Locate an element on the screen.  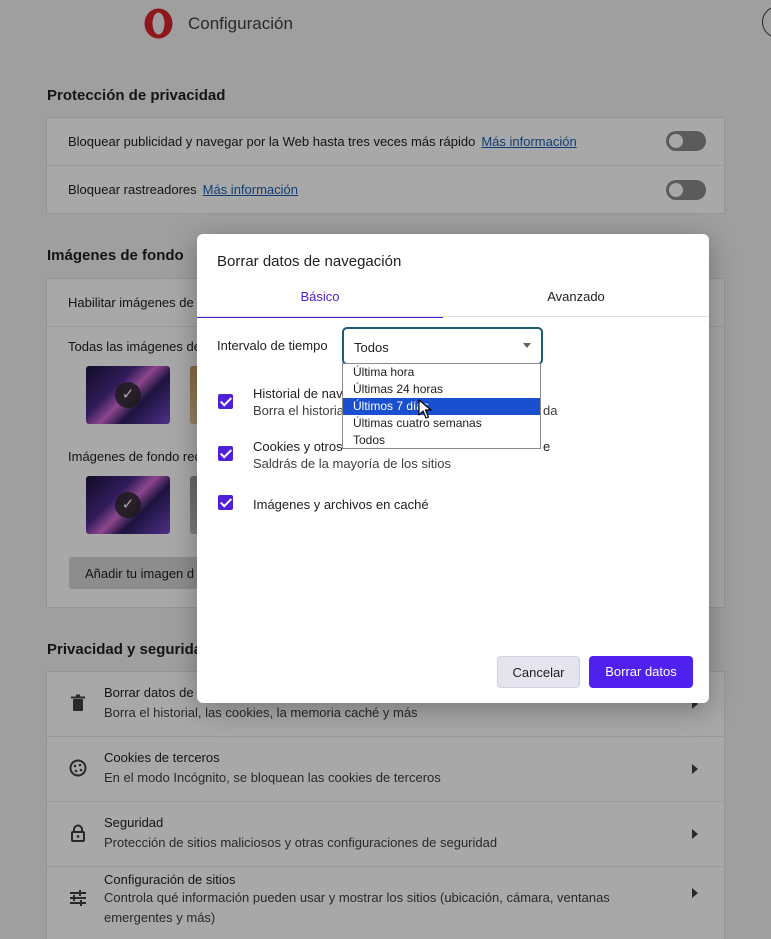
caret-down-icon is located at coordinates (527, 345).